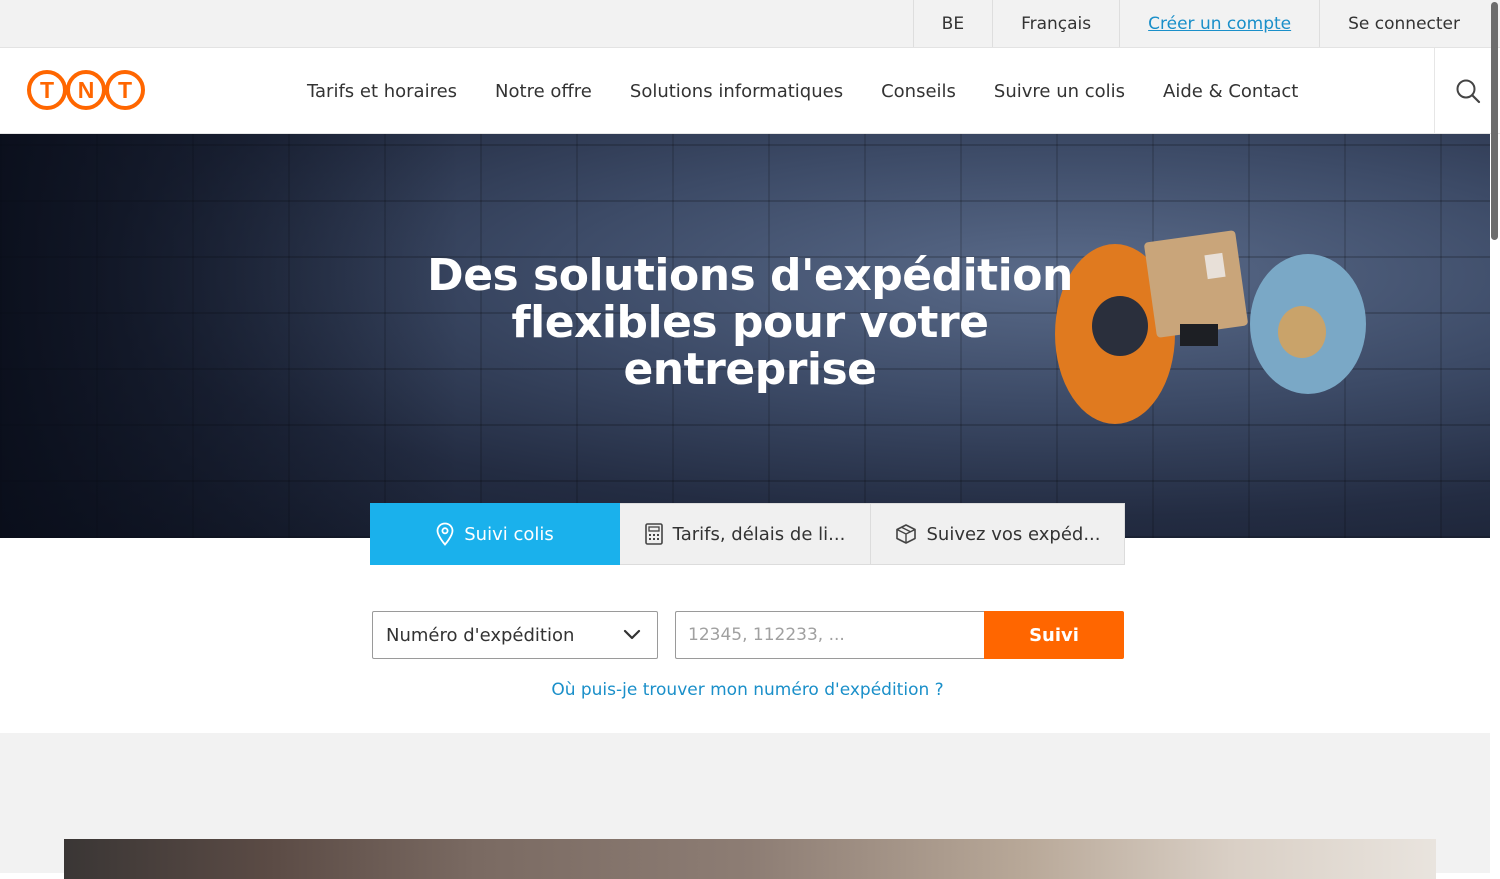 The height and width of the screenshot is (879, 1500). Describe the element at coordinates (750, 859) in the screenshot. I see `promo-image` at that location.